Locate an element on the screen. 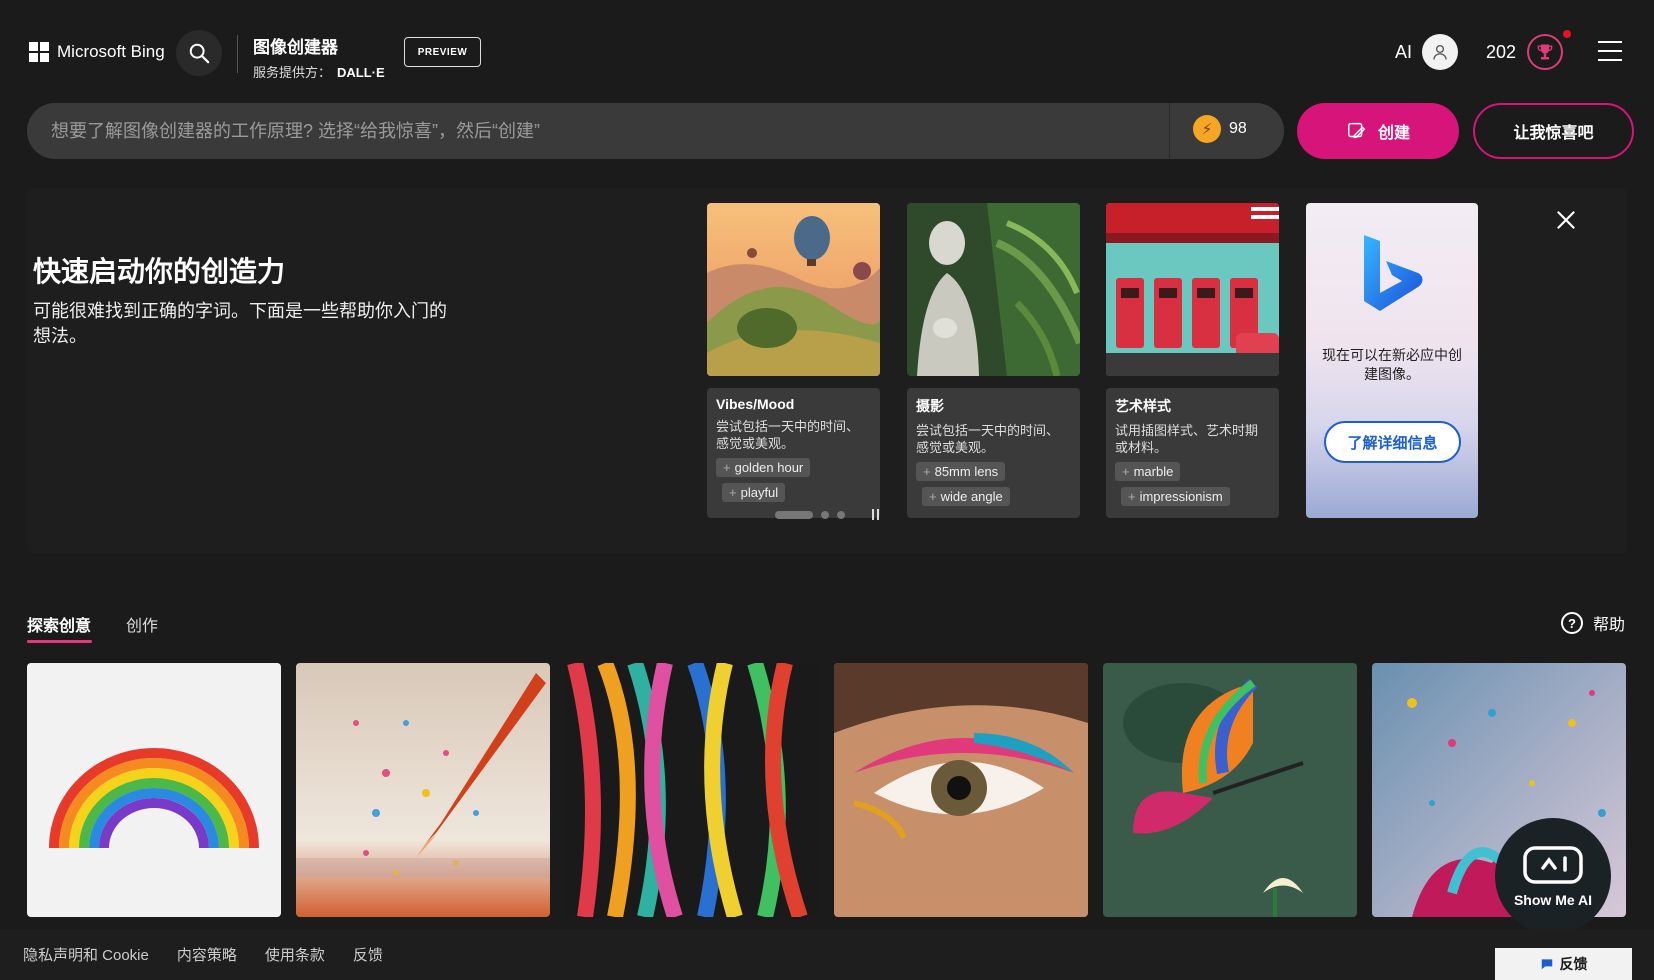 This screenshot has width=1654, height=980. chip-label: marble is located at coordinates (1153, 471).